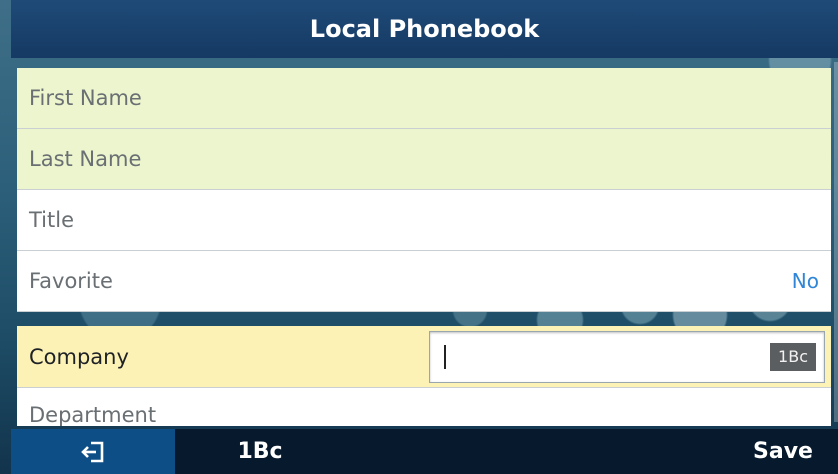  Describe the element at coordinates (79, 356) in the screenshot. I see `company-label: Company` at that location.